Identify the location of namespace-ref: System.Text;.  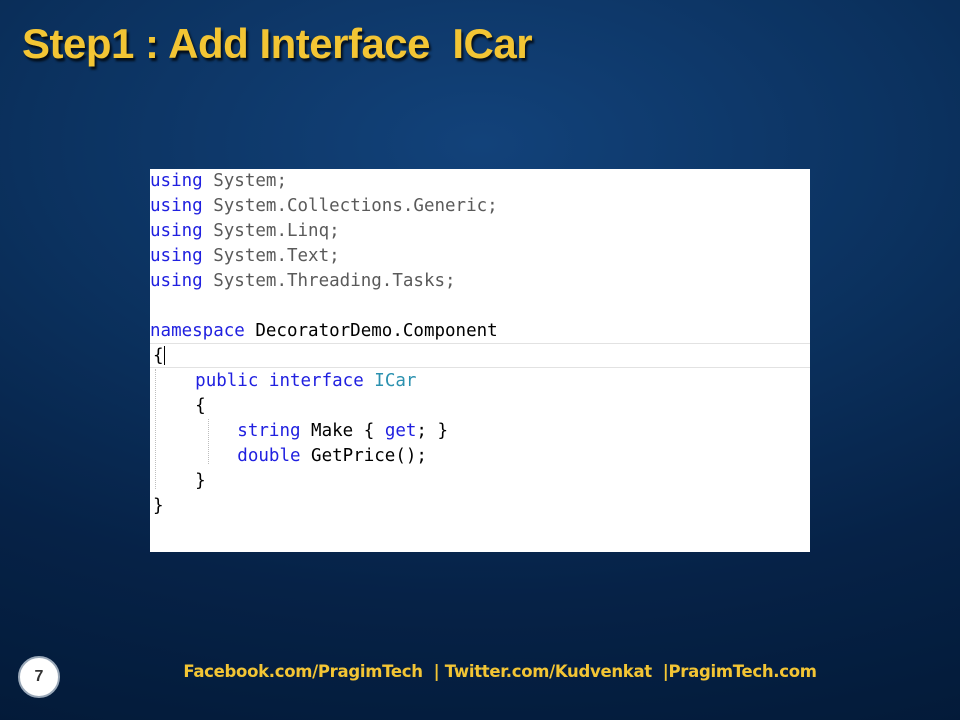
(271, 256).